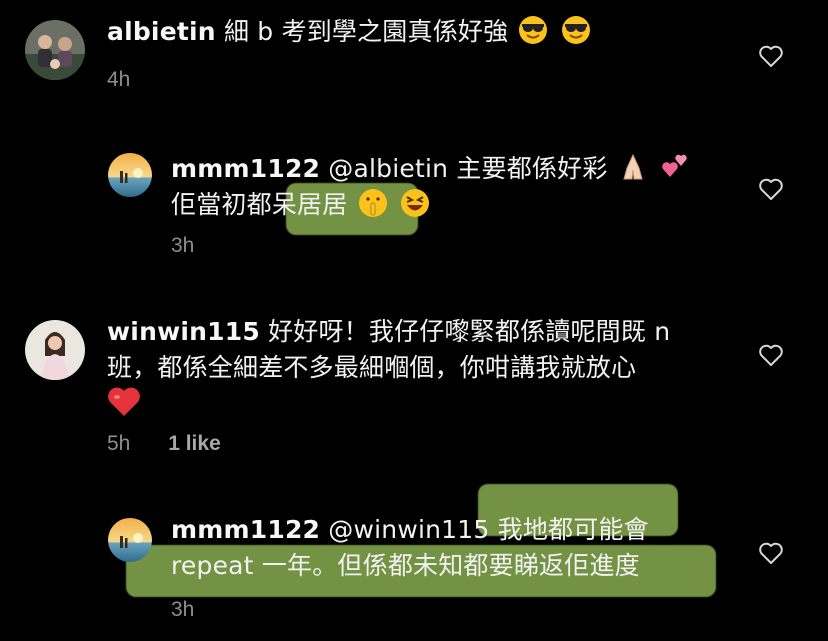 Image resolution: width=828 pixels, height=641 pixels. I want to click on comment-body-line2: repeat 一年。但係都未知都要睇返佢進度, so click(405, 565).